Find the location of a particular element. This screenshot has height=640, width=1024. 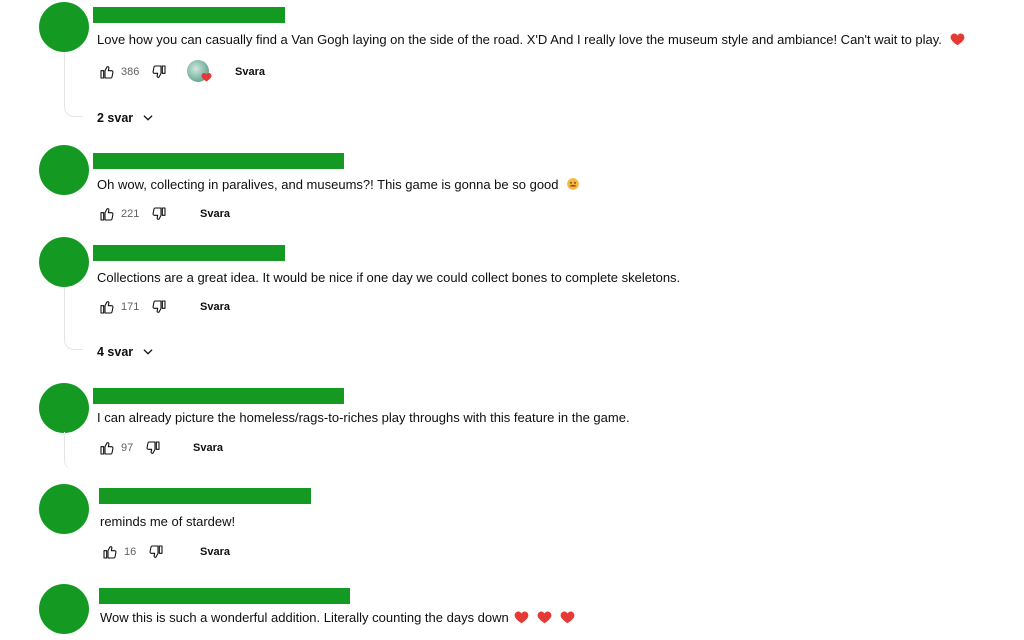

replies-toggle: 4 svar is located at coordinates (126, 352).